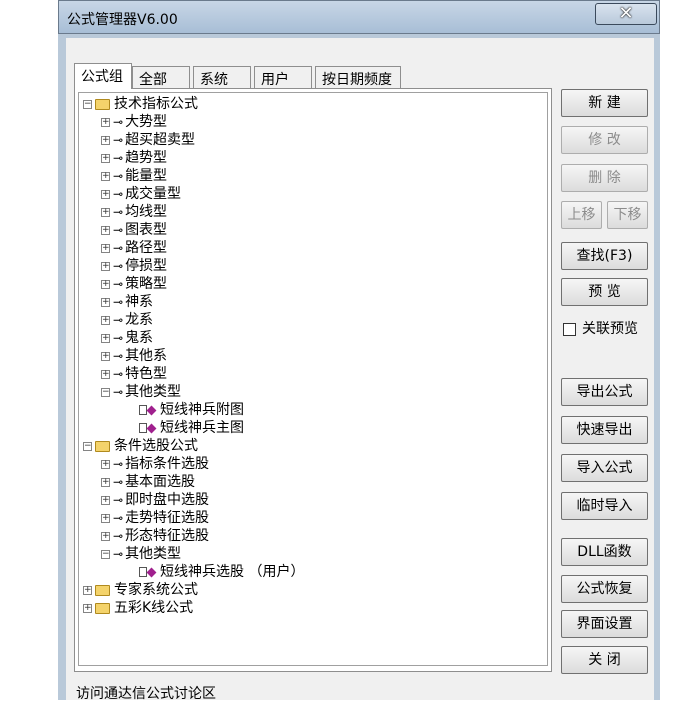 The height and width of the screenshot is (703, 700). What do you see at coordinates (191, 428) in the screenshot?
I see `tree-formula: 短线神兵主图` at bounding box center [191, 428].